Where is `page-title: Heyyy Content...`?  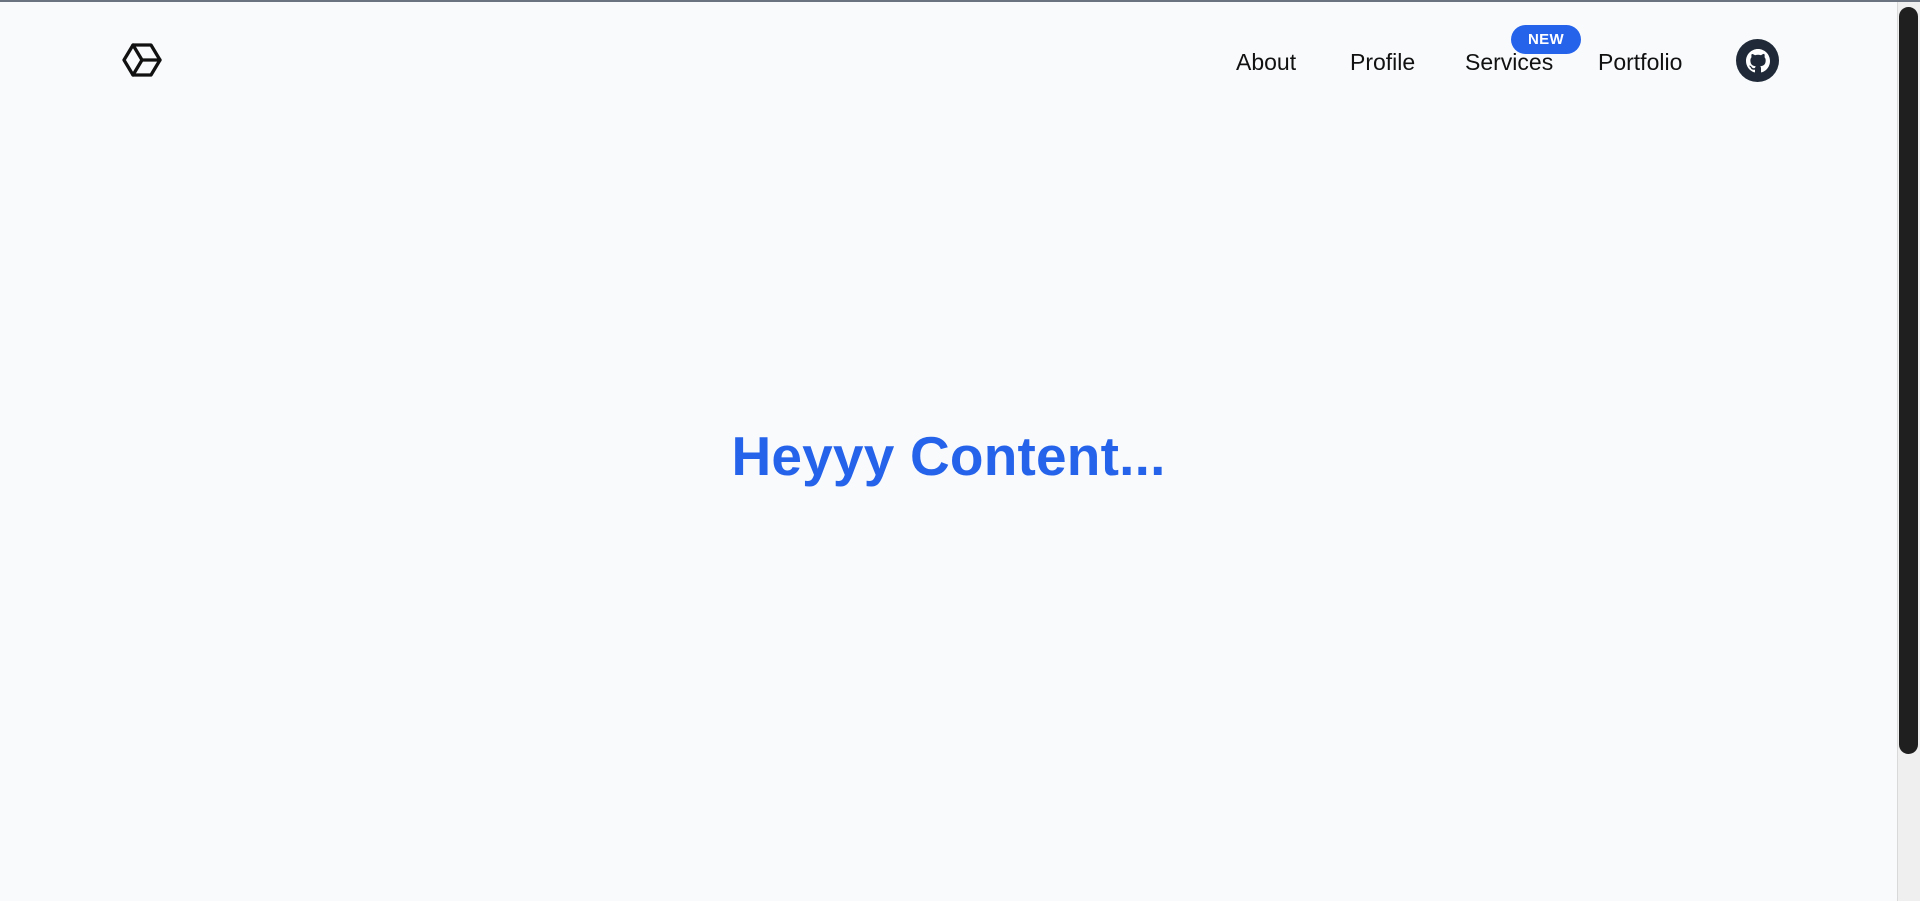
page-title: Heyyy Content... is located at coordinates (948, 456).